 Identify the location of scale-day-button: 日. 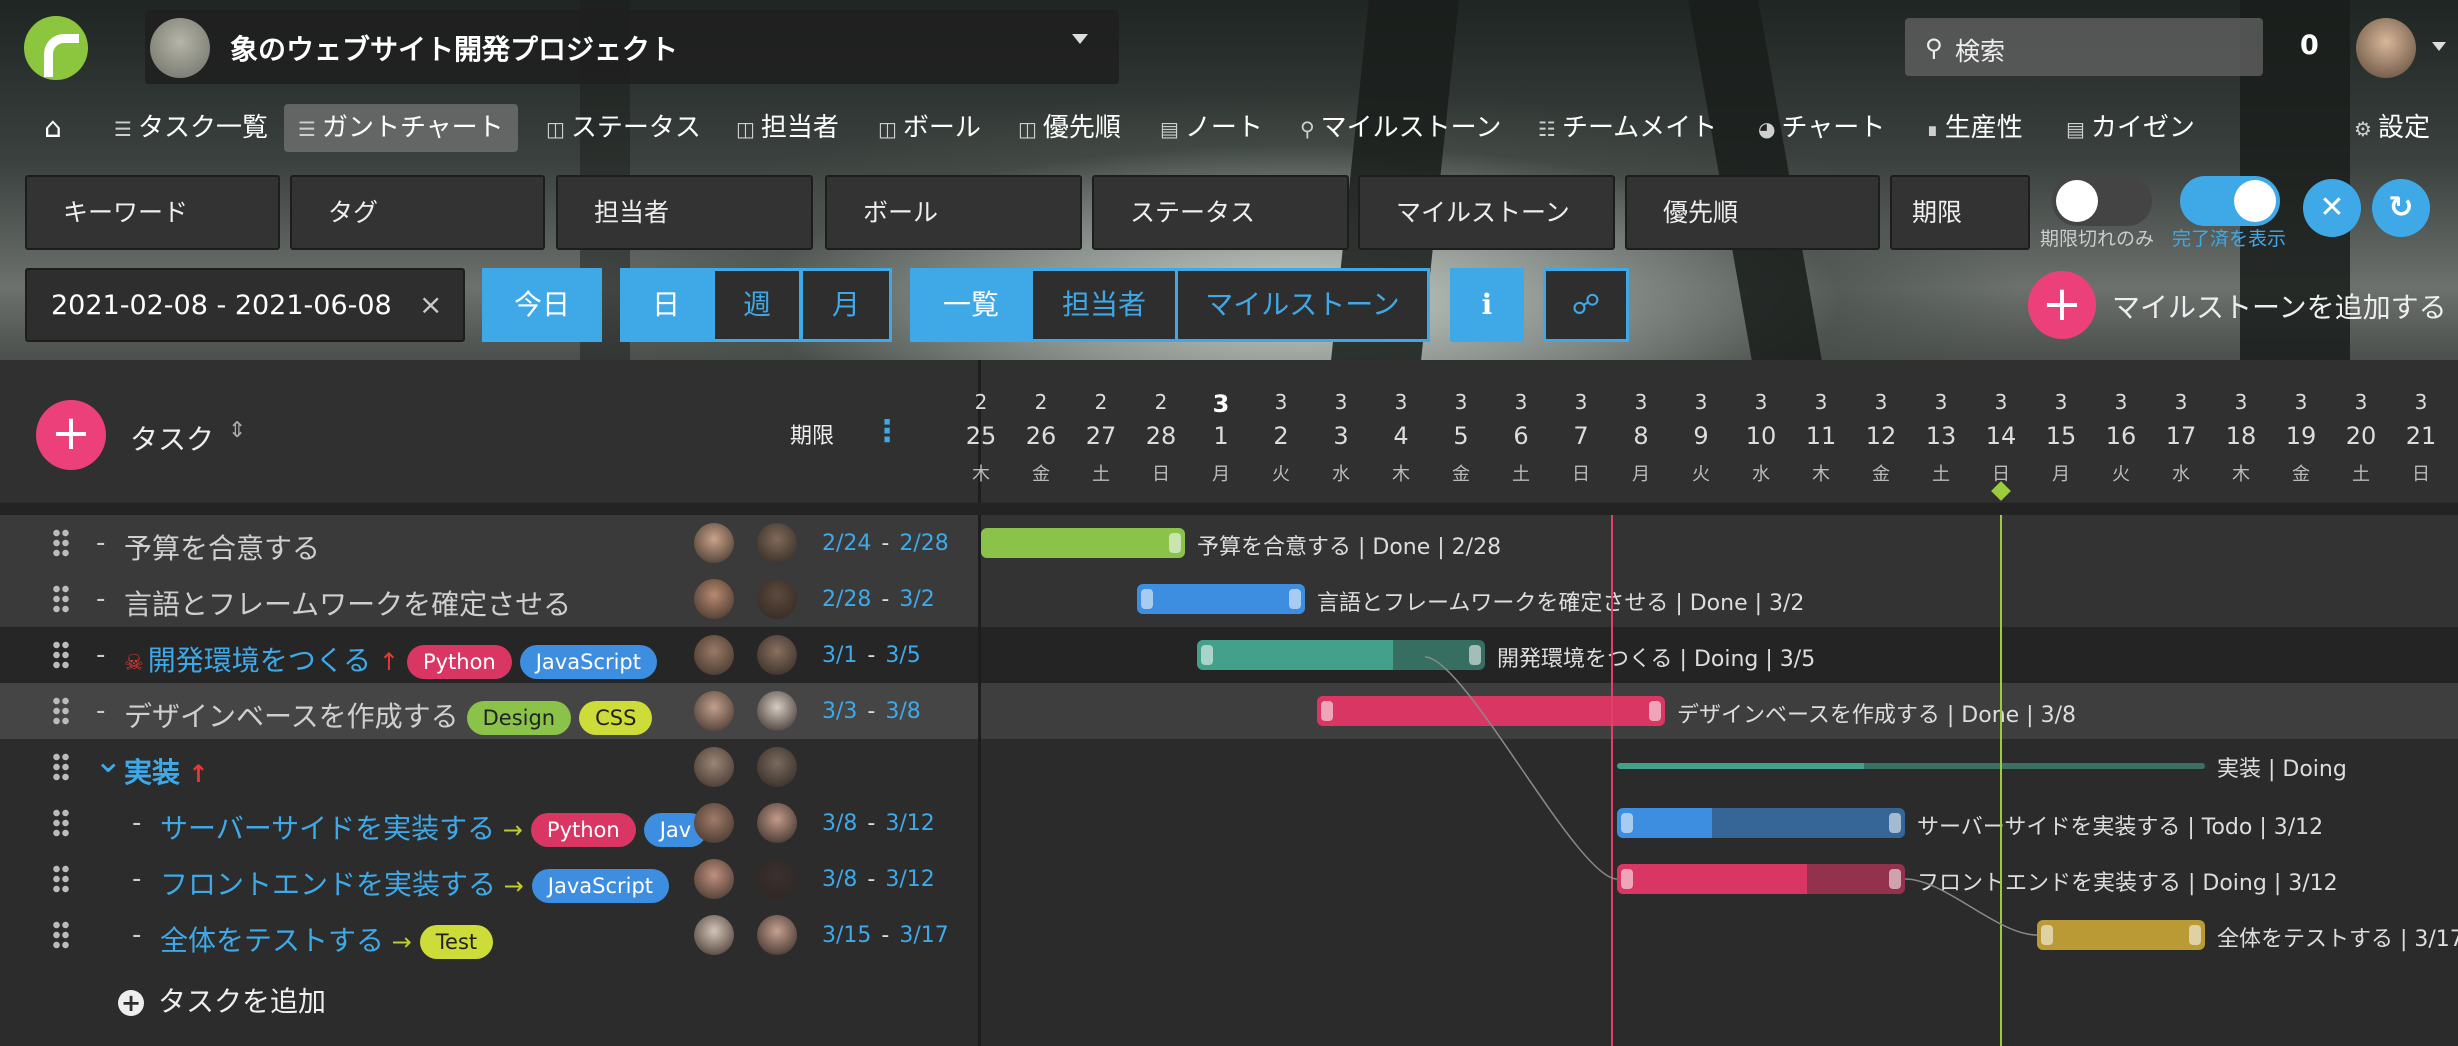
(666, 305).